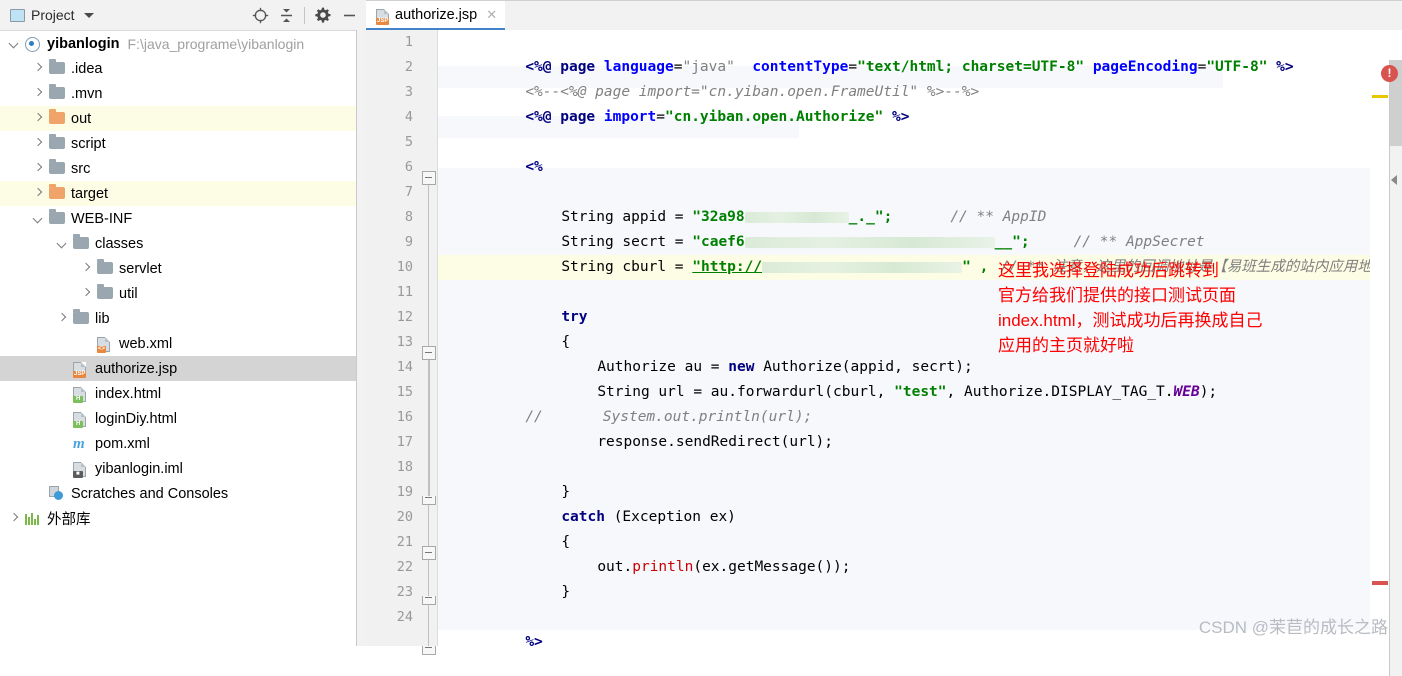  I want to click on tree-row-project-root: yibanlogin F:\java_programe\yibanlogin, so click(183, 43).